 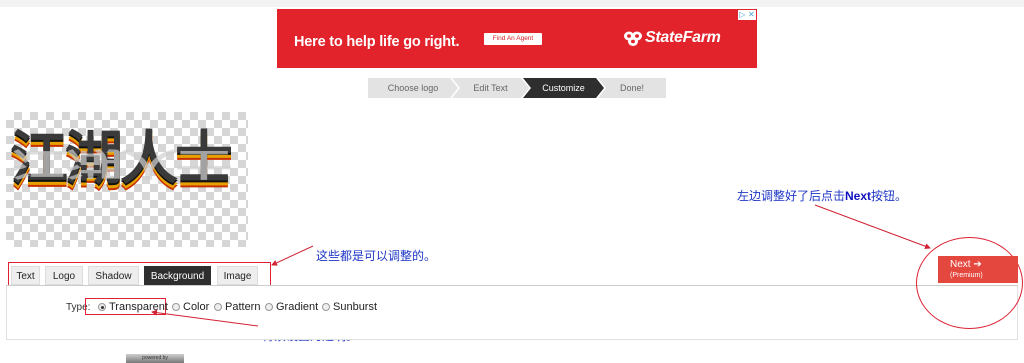 I want to click on powered-by-badge: powered by, so click(x=155, y=358).